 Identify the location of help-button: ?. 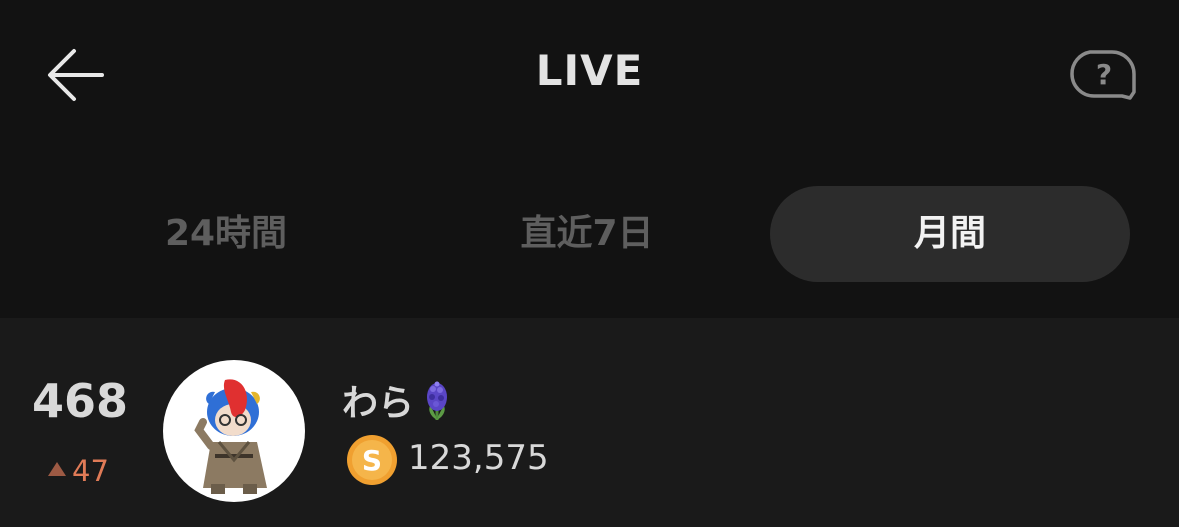
(1105, 76).